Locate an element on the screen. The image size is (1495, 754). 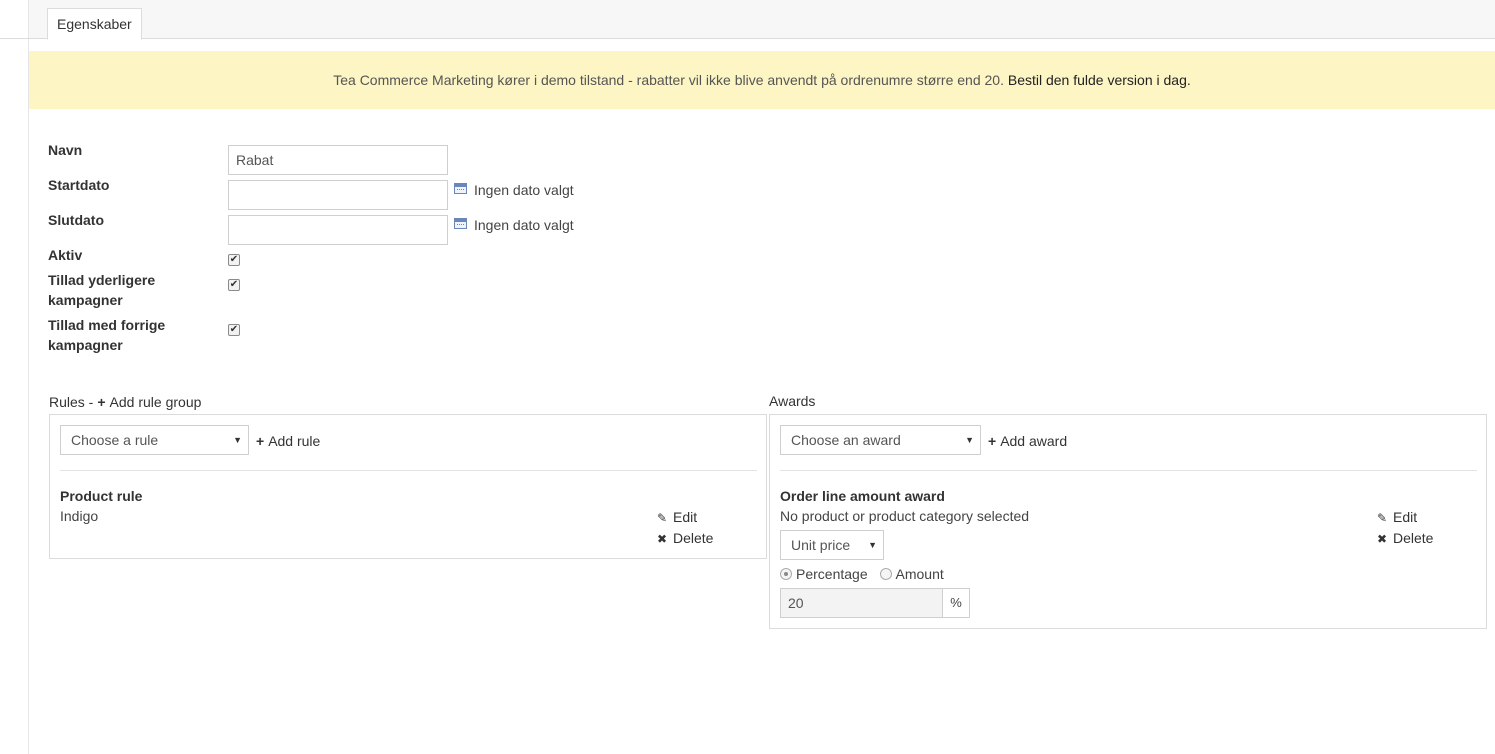
price-type-select: Unit price ▼ is located at coordinates (832, 545).